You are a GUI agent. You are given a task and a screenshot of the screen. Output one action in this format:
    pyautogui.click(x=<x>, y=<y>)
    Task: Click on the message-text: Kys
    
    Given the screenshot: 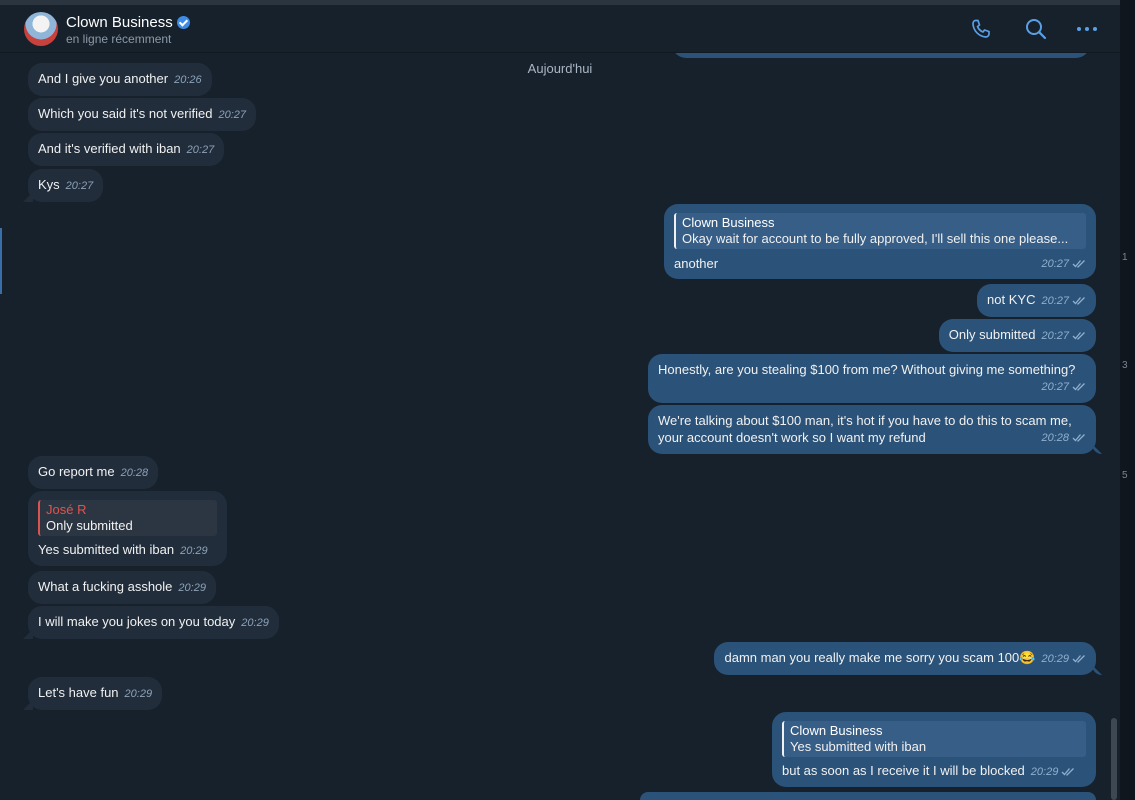 What is the action you would take?
    pyautogui.click(x=49, y=184)
    